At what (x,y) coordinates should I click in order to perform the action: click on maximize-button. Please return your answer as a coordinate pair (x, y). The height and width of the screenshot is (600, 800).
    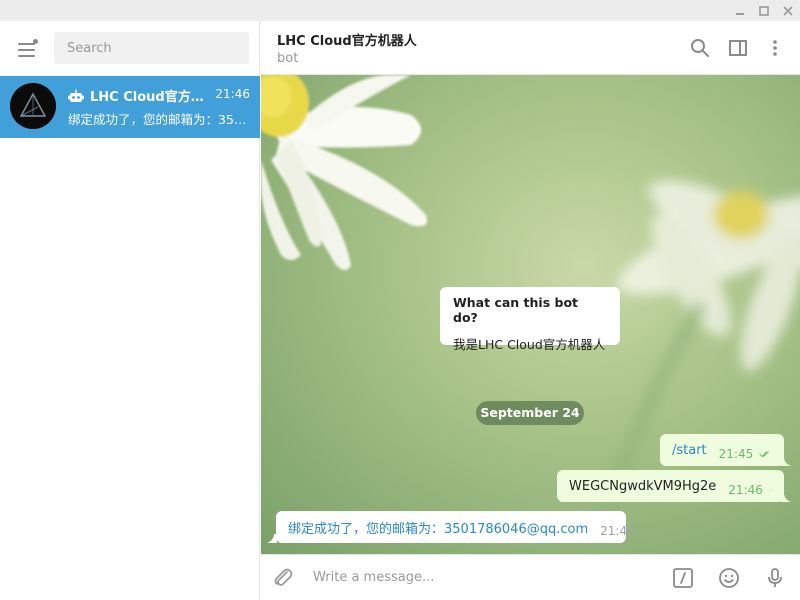
    Looking at the image, I should click on (764, 10).